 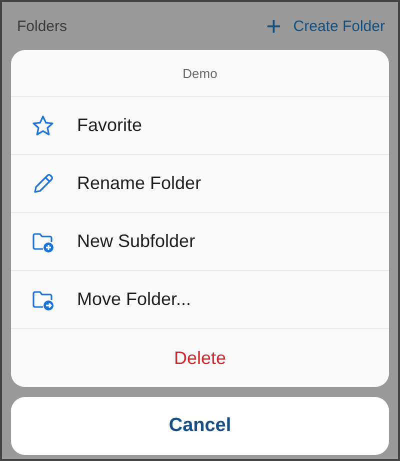 I want to click on section-title: Folders, so click(x=42, y=26).